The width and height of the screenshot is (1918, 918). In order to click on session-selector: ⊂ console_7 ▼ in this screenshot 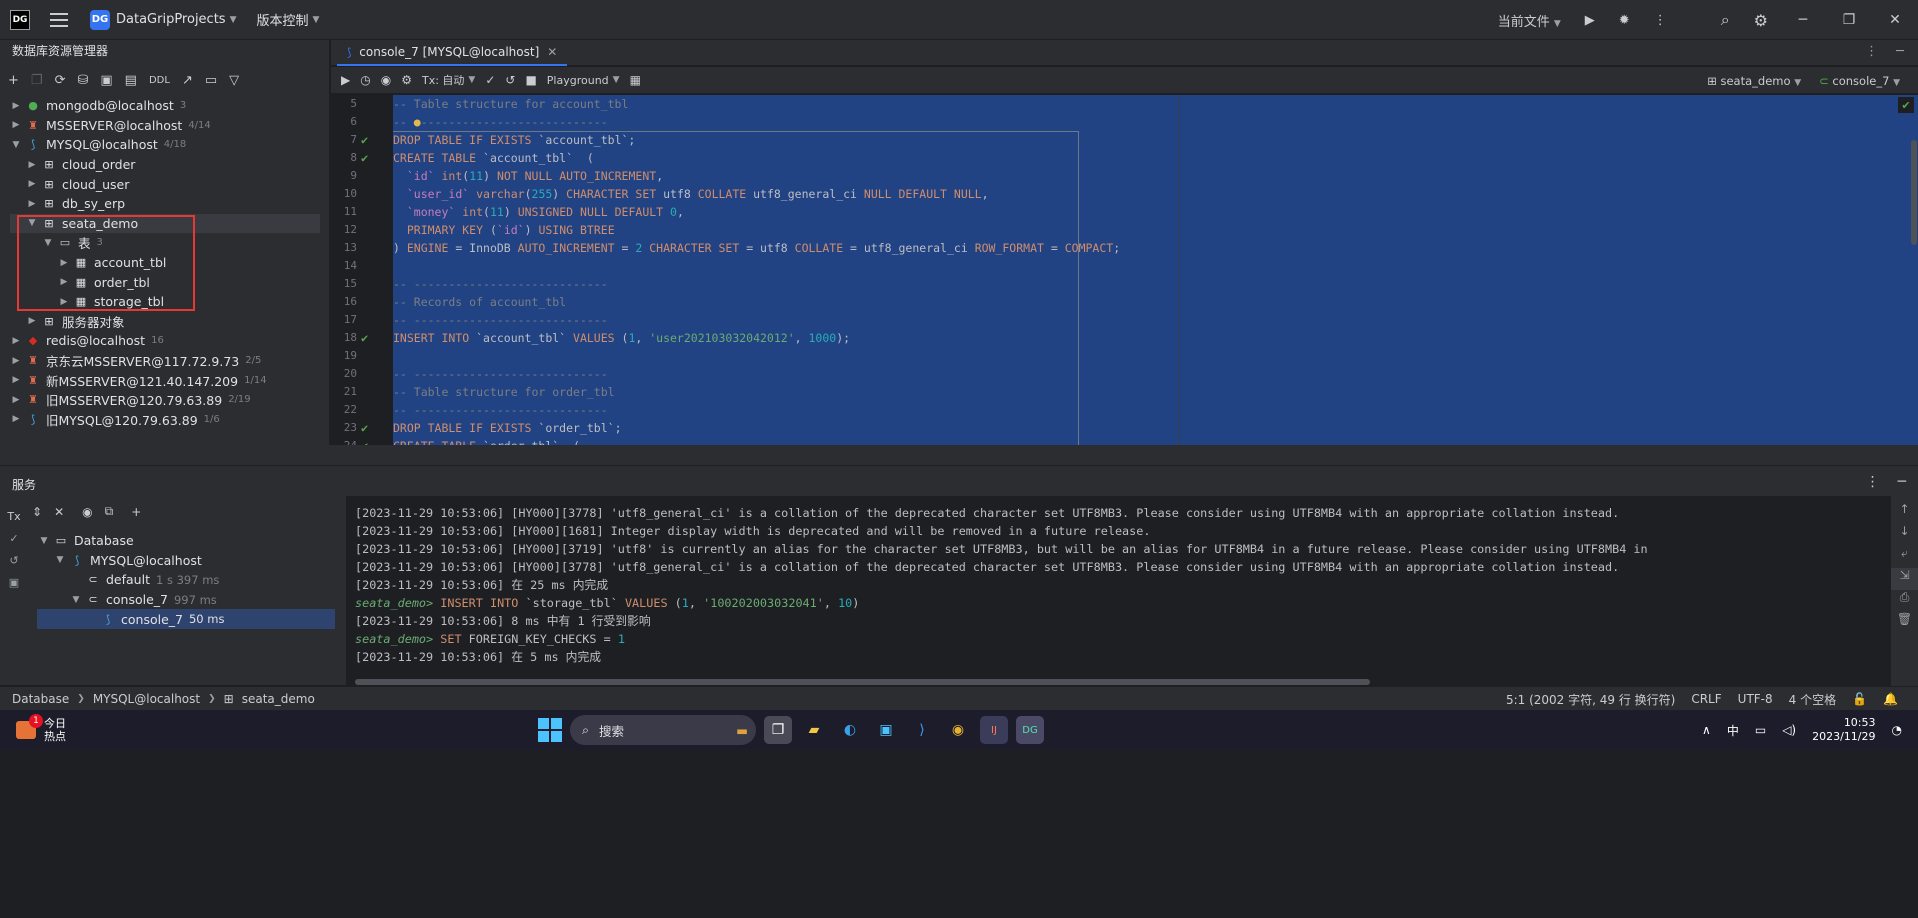, I will do `click(1859, 81)`.